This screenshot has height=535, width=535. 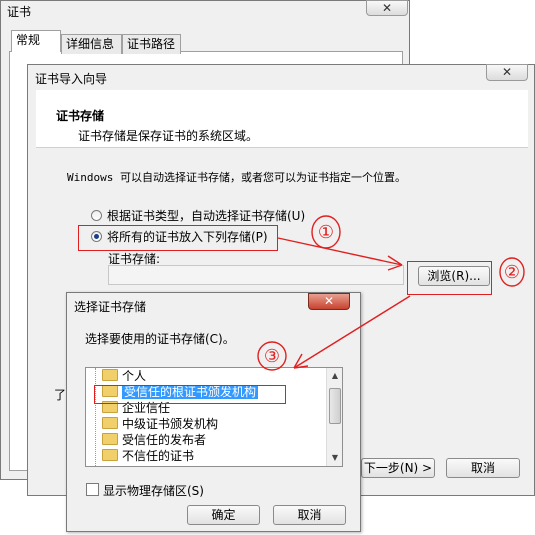 I want to click on tree-item-label: 不信任的证书, so click(x=158, y=456).